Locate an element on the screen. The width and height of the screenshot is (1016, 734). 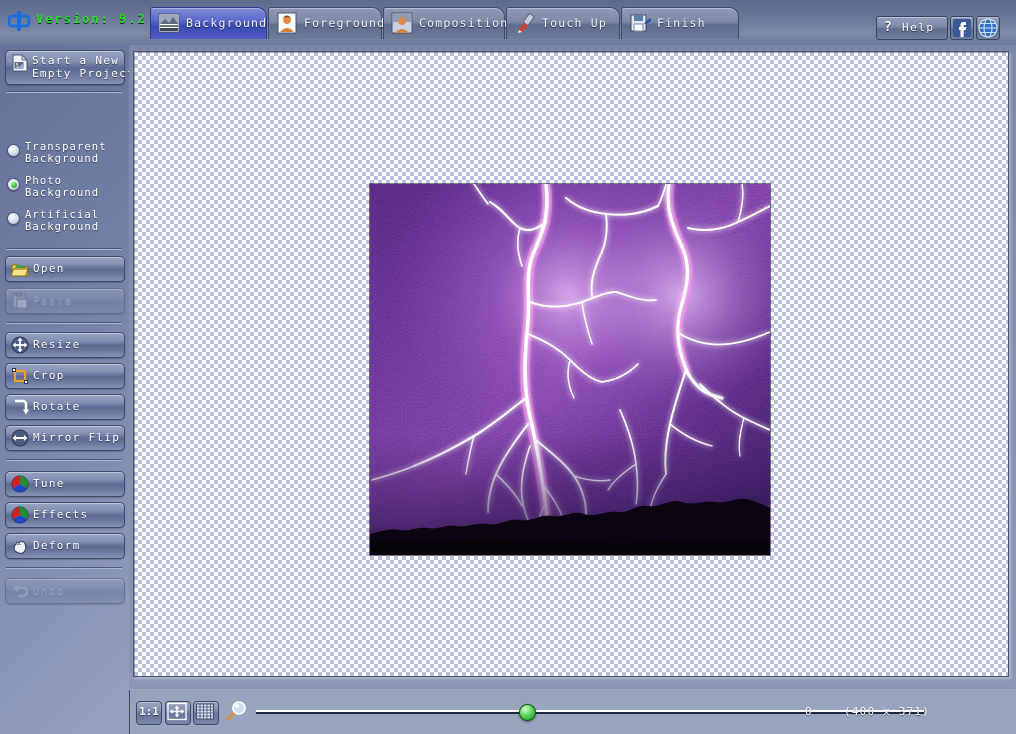
rotate-arrow-icon is located at coordinates (22, 407).